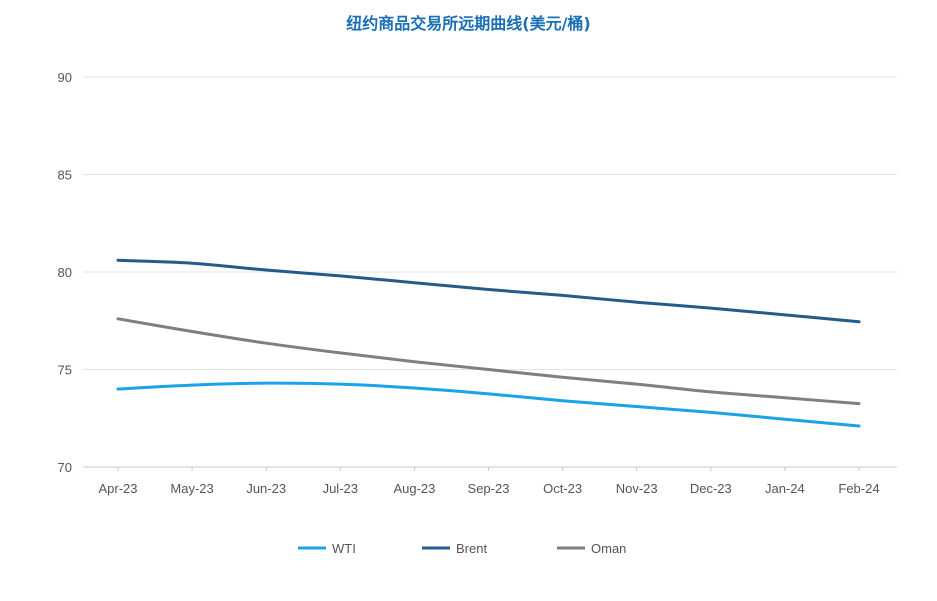  What do you see at coordinates (344, 548) in the screenshot?
I see `legend-label: WTI` at bounding box center [344, 548].